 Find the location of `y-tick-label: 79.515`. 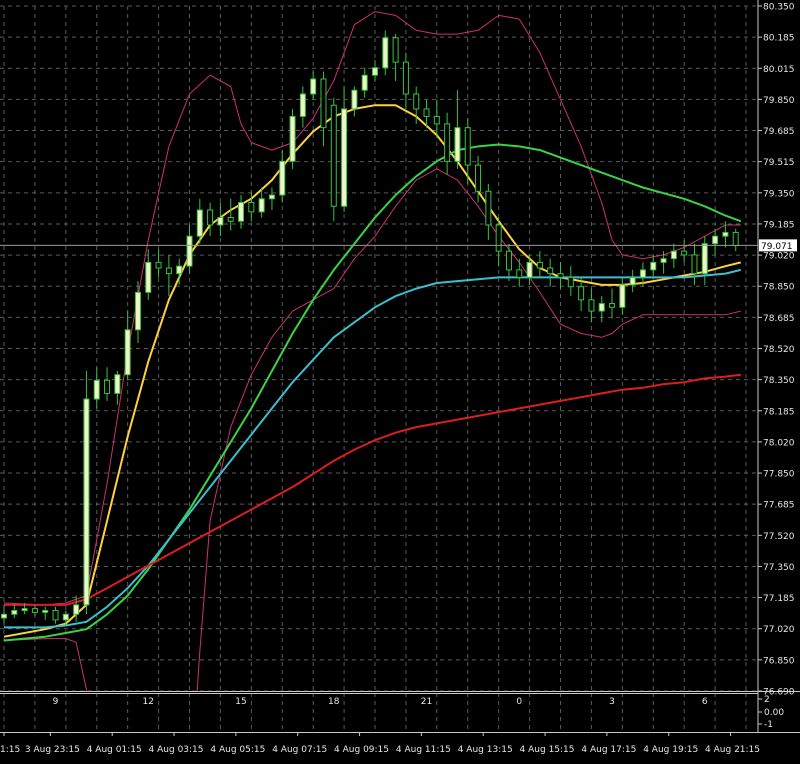

y-tick-label: 79.515 is located at coordinates (779, 163).